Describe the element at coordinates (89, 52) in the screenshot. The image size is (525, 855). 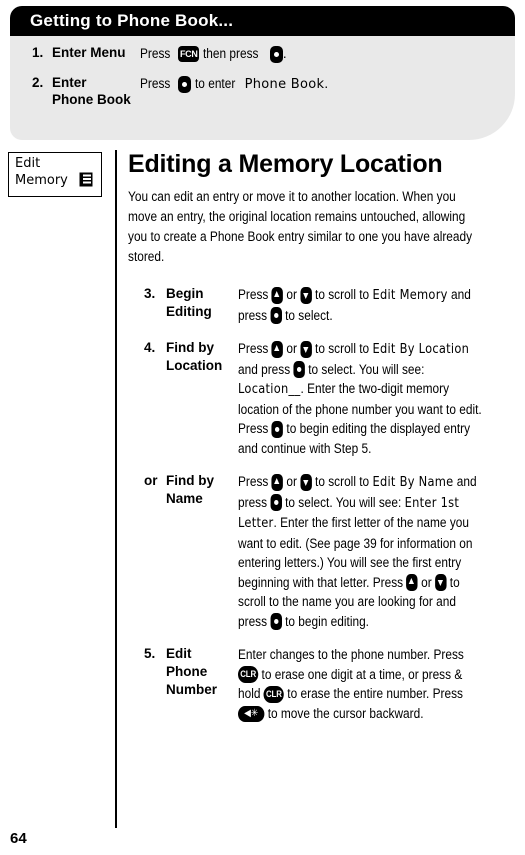
I see `top-step-1-title: Enter Menu` at that location.